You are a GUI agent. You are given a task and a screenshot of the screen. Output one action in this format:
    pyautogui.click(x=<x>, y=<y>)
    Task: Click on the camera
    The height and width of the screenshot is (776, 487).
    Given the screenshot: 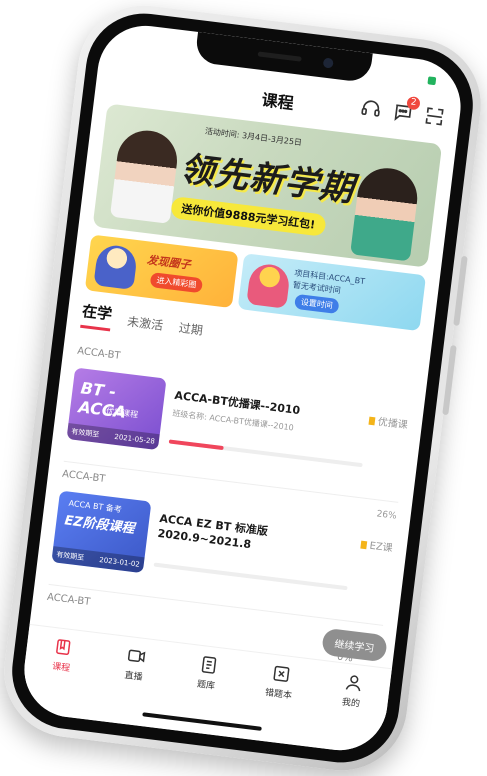 What is the action you would take?
    pyautogui.click(x=328, y=63)
    